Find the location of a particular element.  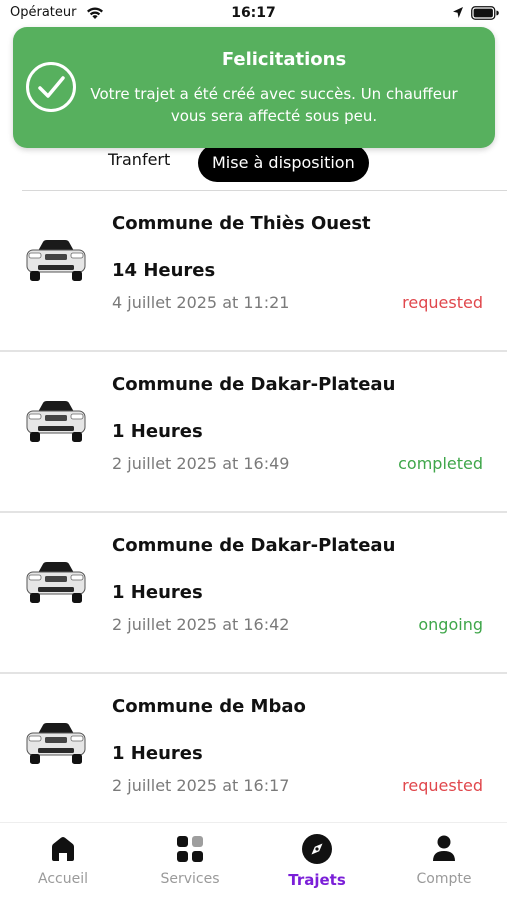

nav-label-accueil: Accueil is located at coordinates (63, 879).